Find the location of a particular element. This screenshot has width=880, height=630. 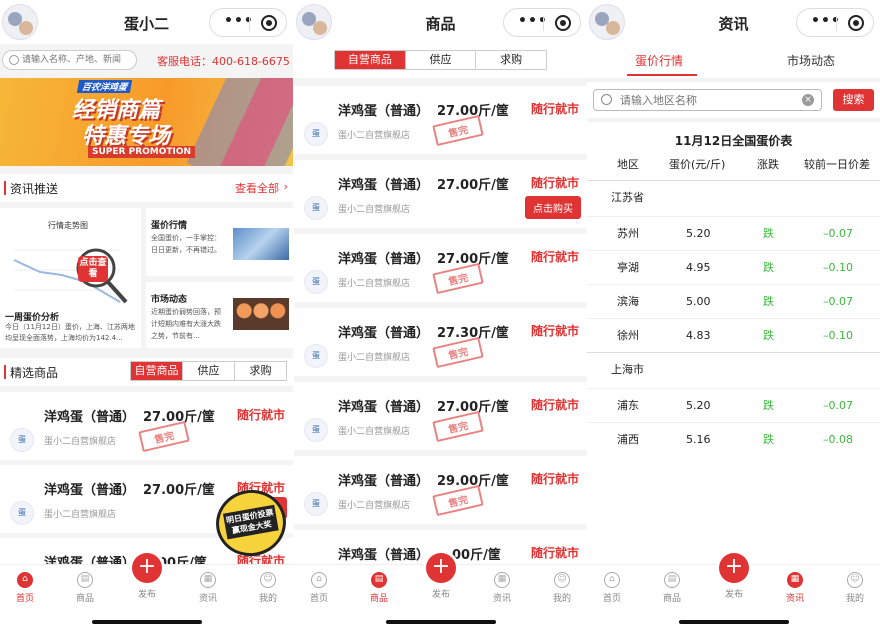

price-cell: 5.16 is located at coordinates (698, 439).